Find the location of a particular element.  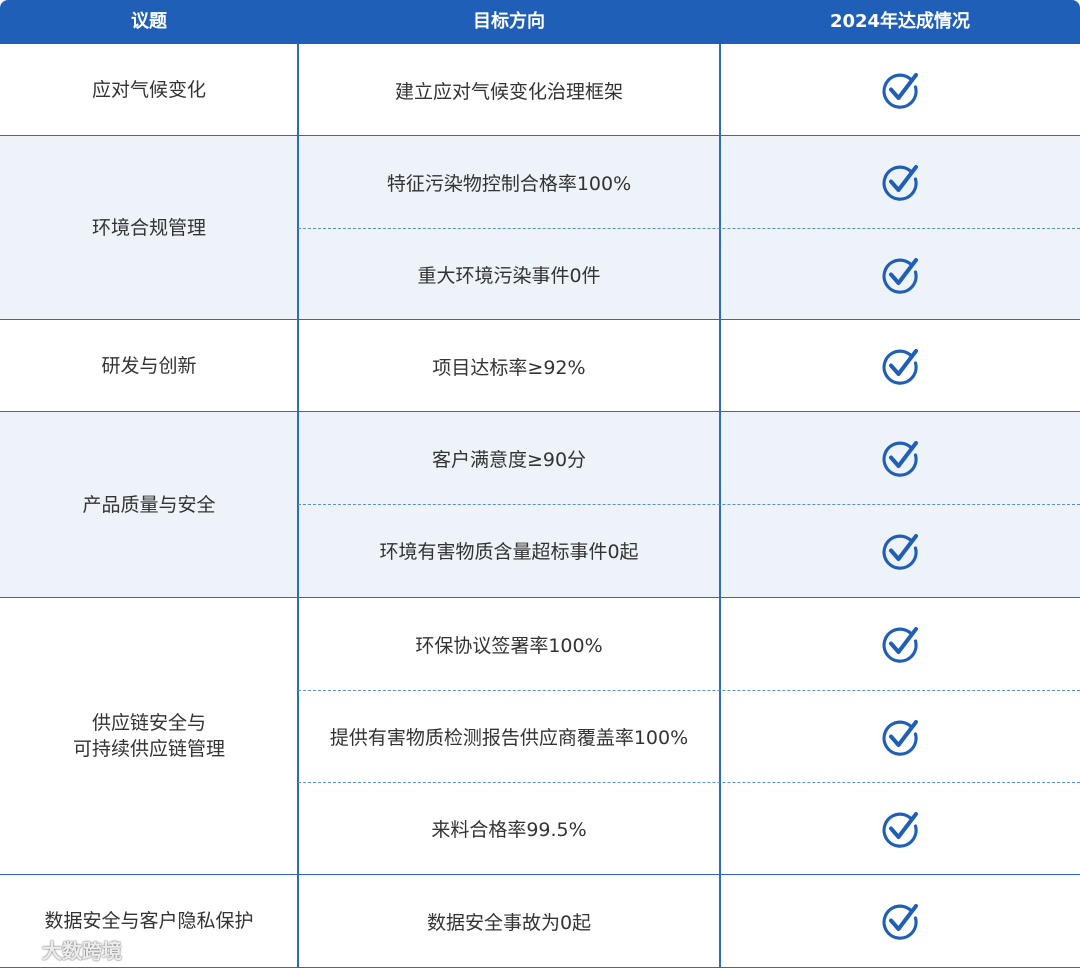

header-target: 目标方向 is located at coordinates (509, 21).